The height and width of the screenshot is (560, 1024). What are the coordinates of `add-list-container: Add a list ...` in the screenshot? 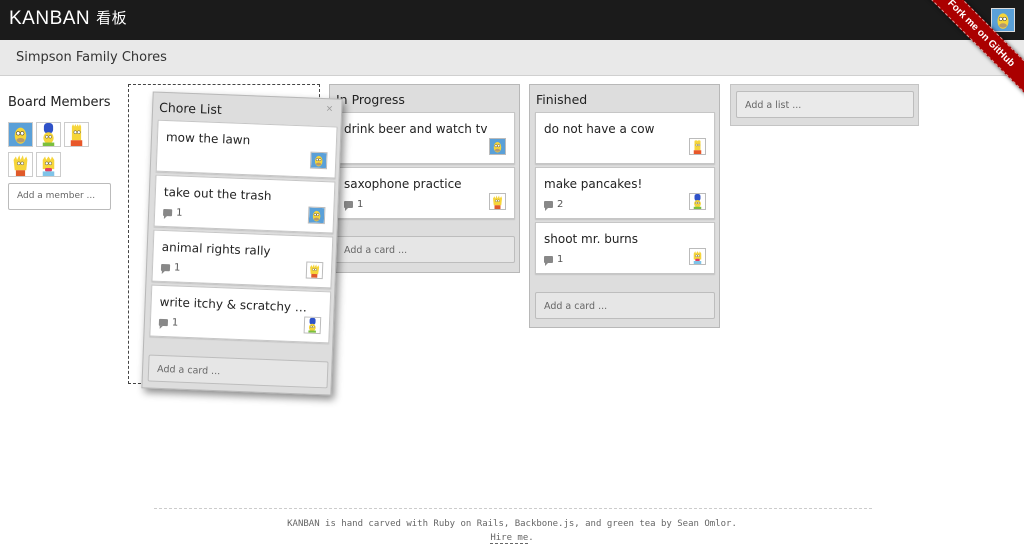 It's located at (824, 105).